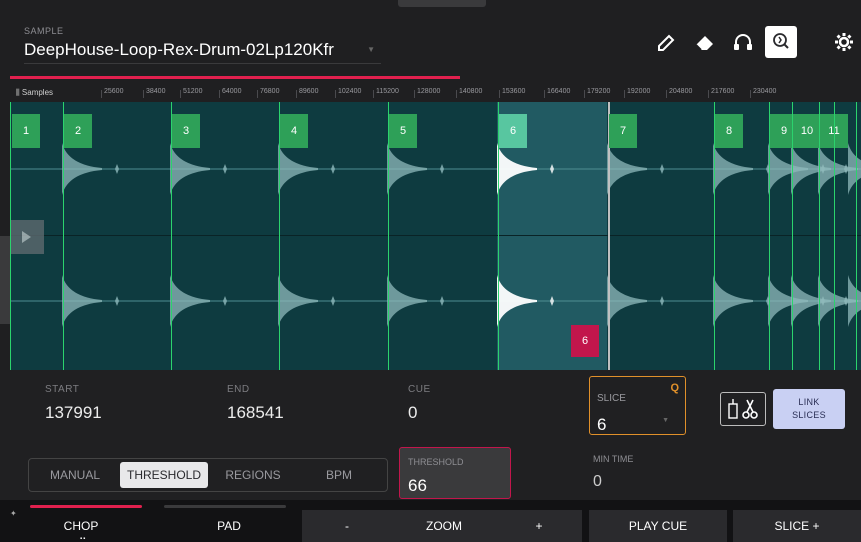 This screenshot has height=542, width=861. What do you see at coordinates (73, 412) in the screenshot?
I see `start-value: 137991` at bounding box center [73, 412].